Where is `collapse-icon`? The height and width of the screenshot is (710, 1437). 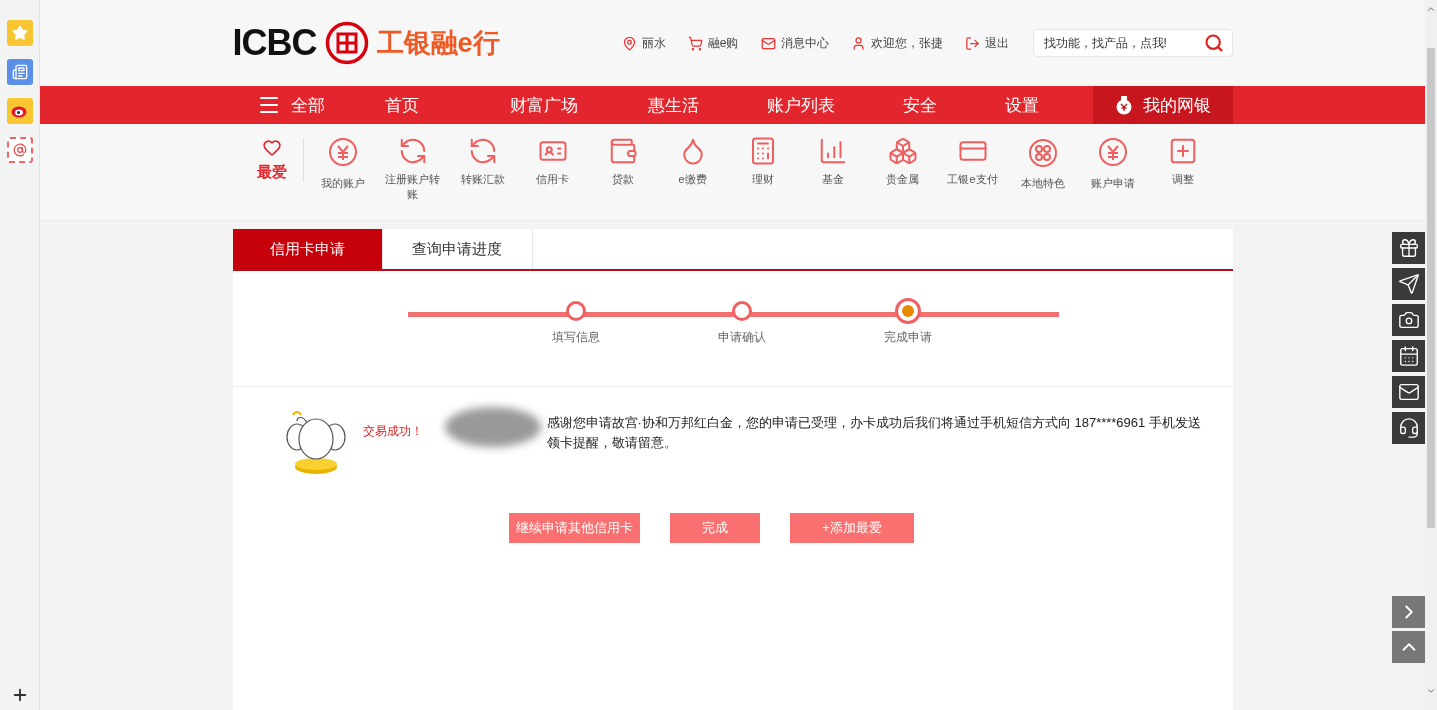
collapse-icon is located at coordinates (1408, 612).